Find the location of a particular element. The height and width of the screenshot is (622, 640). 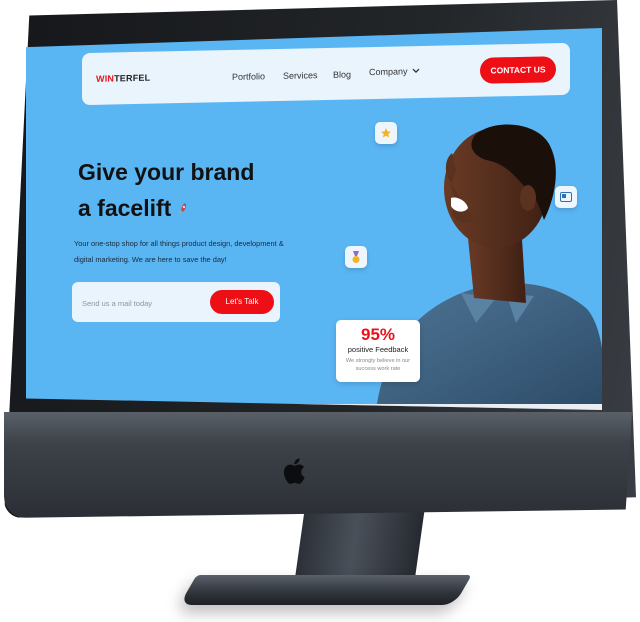

card-badge is located at coordinates (566, 197).